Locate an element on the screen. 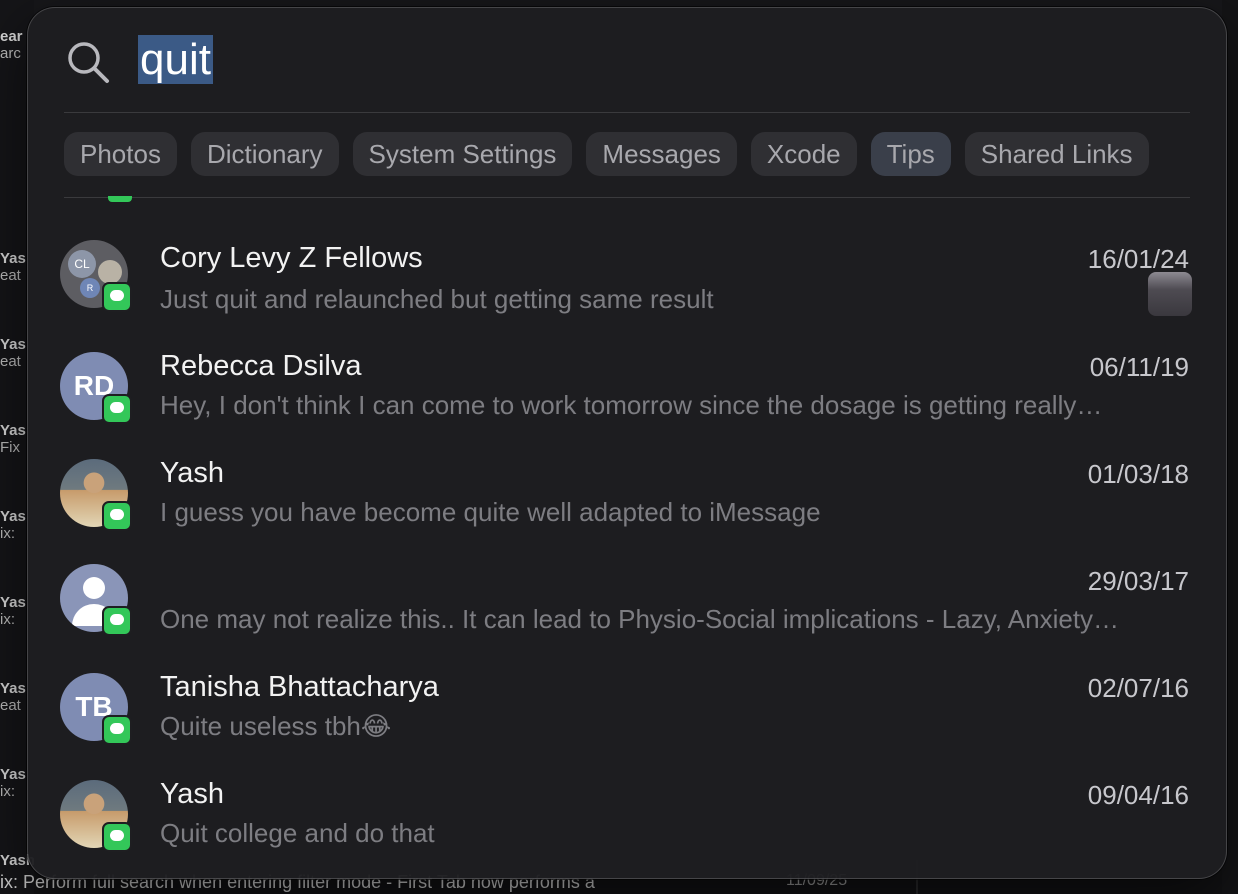 The width and height of the screenshot is (1238, 894). message-date: 29/03/17 is located at coordinates (1138, 581).